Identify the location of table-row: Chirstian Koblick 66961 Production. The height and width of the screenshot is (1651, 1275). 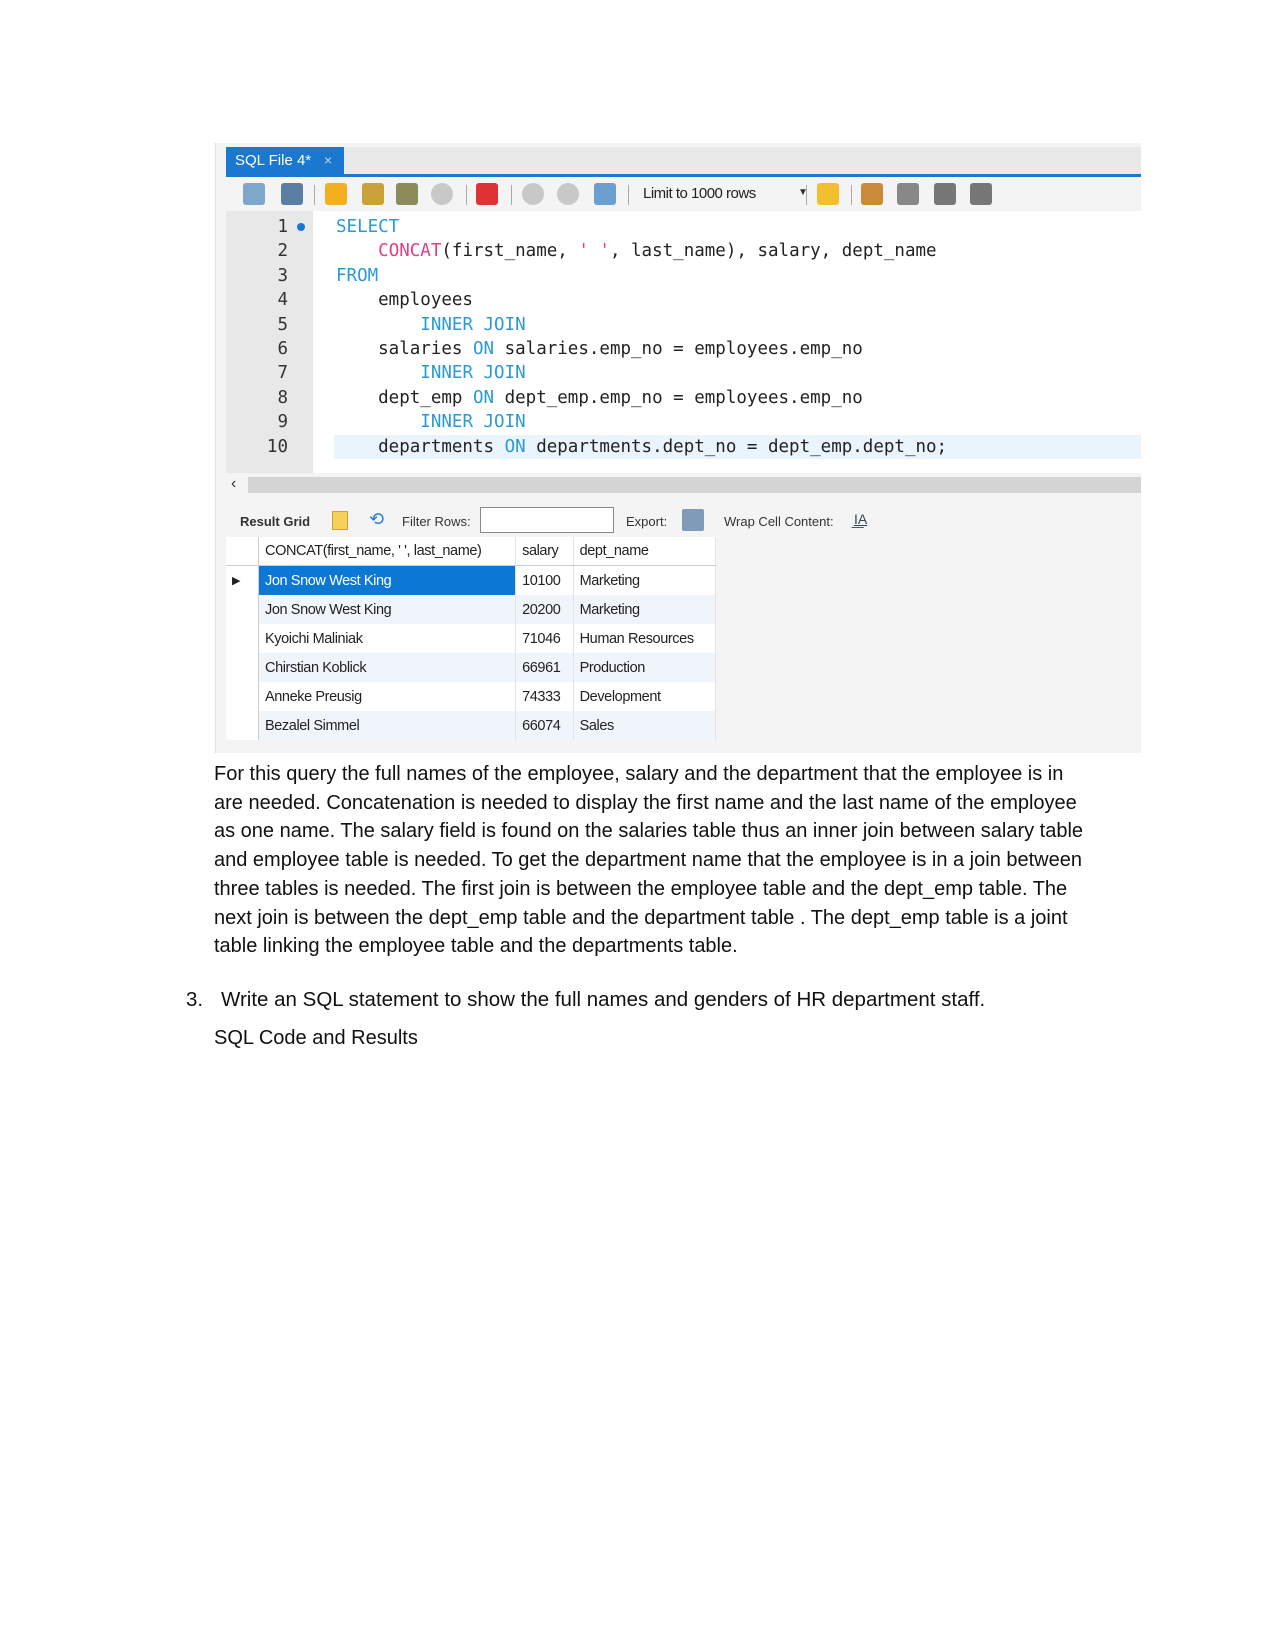
(471, 667).